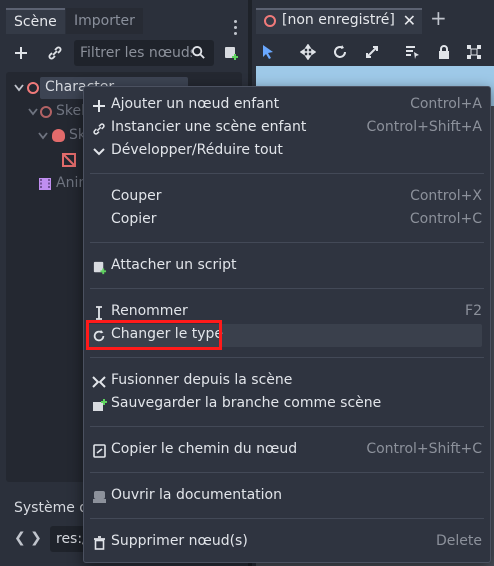 Image resolution: width=494 pixels, height=566 pixels. What do you see at coordinates (287, 220) in the screenshot?
I see `menu-item-copy: Copier Control+C` at bounding box center [287, 220].